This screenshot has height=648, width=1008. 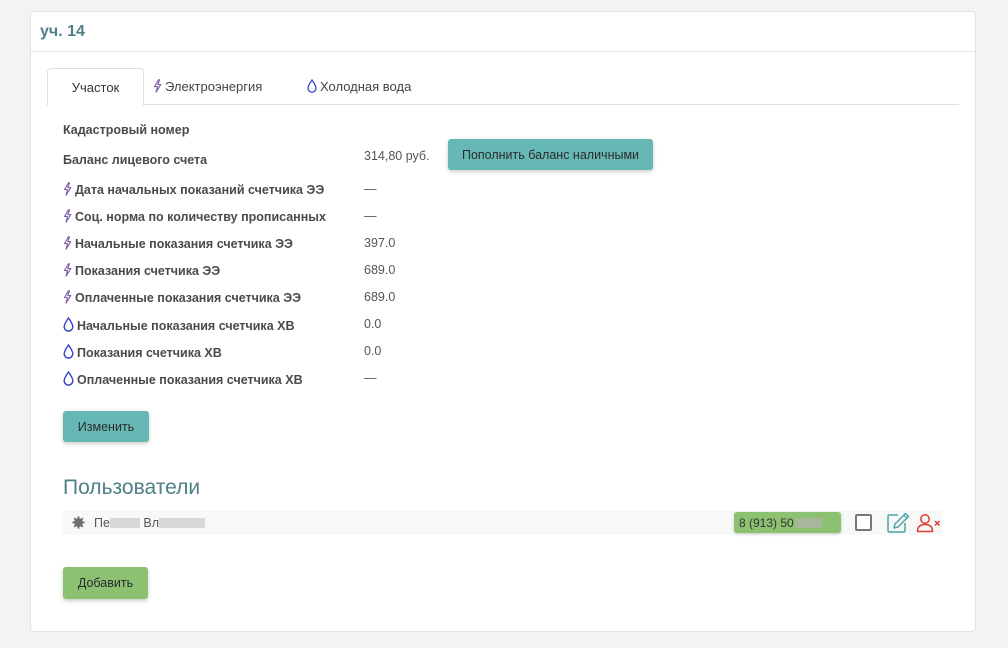 What do you see at coordinates (503, 87) in the screenshot?
I see `tab-bar: Участок Электроэнергия Холодная вода` at bounding box center [503, 87].